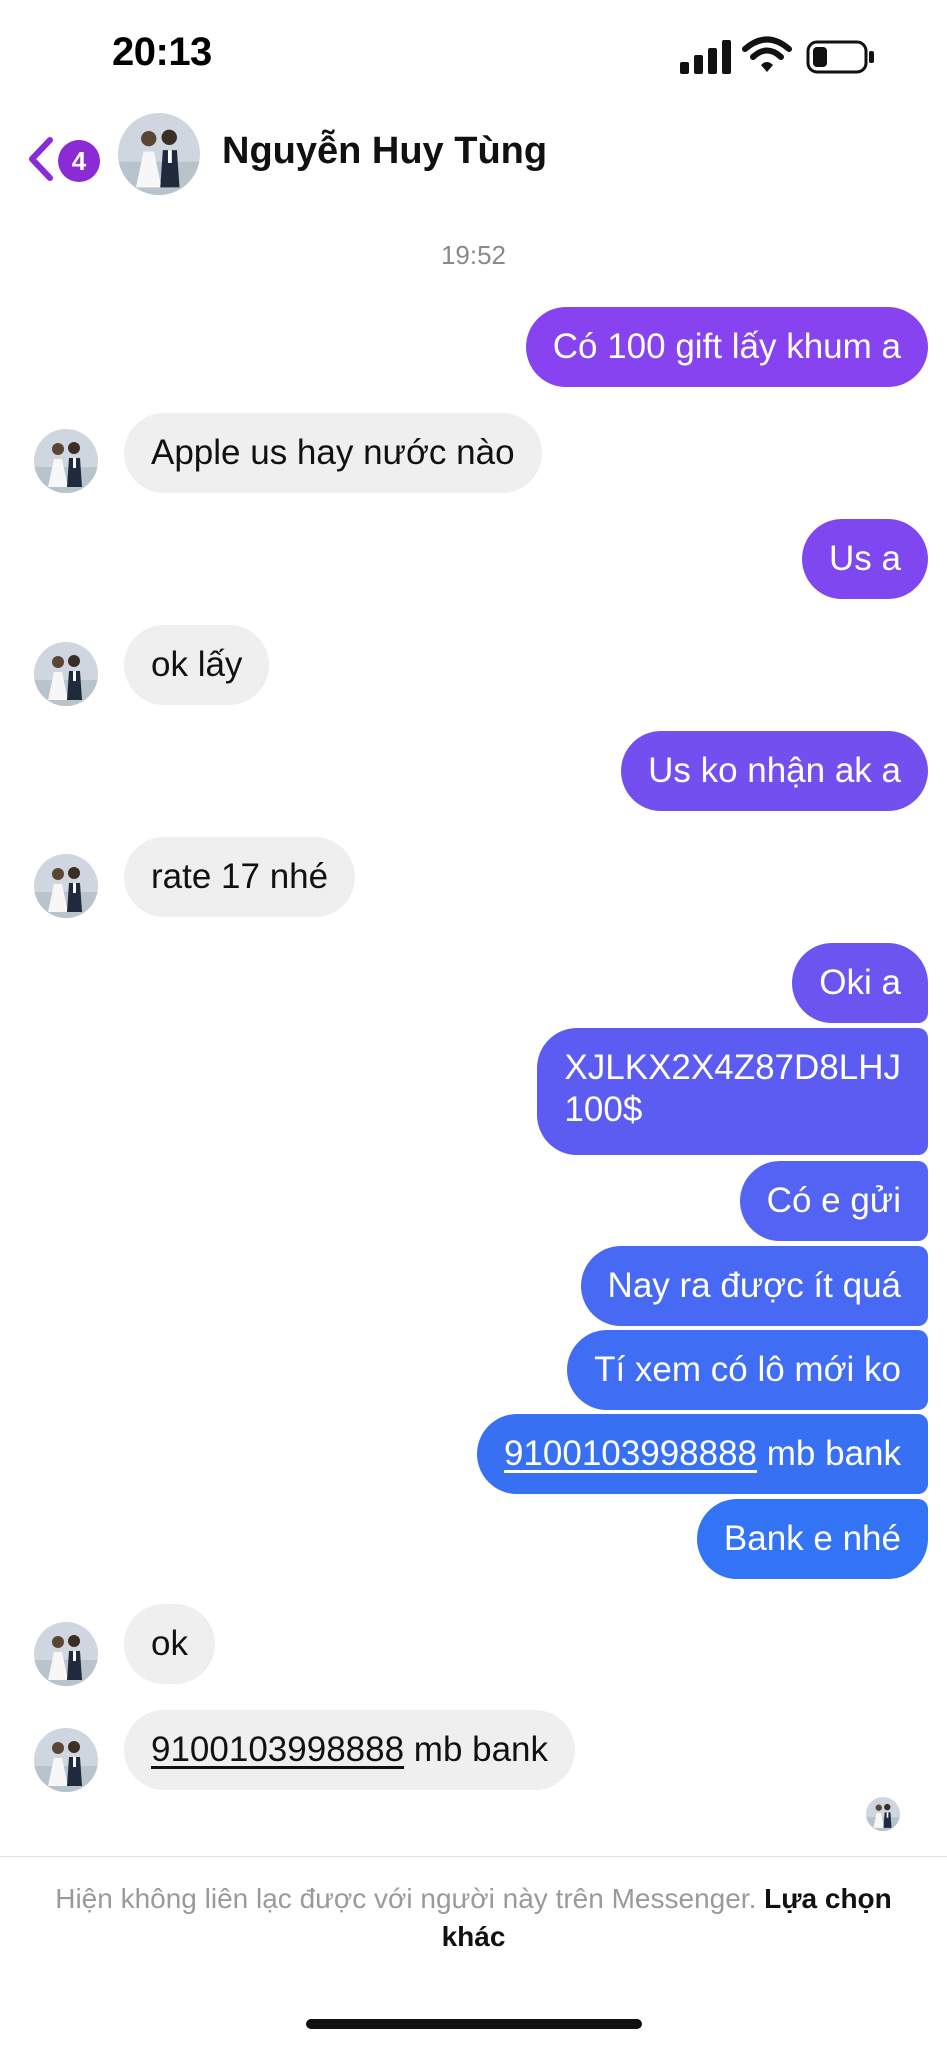 The height and width of the screenshot is (2048, 947). I want to click on unread-badge: 4, so click(79, 161).